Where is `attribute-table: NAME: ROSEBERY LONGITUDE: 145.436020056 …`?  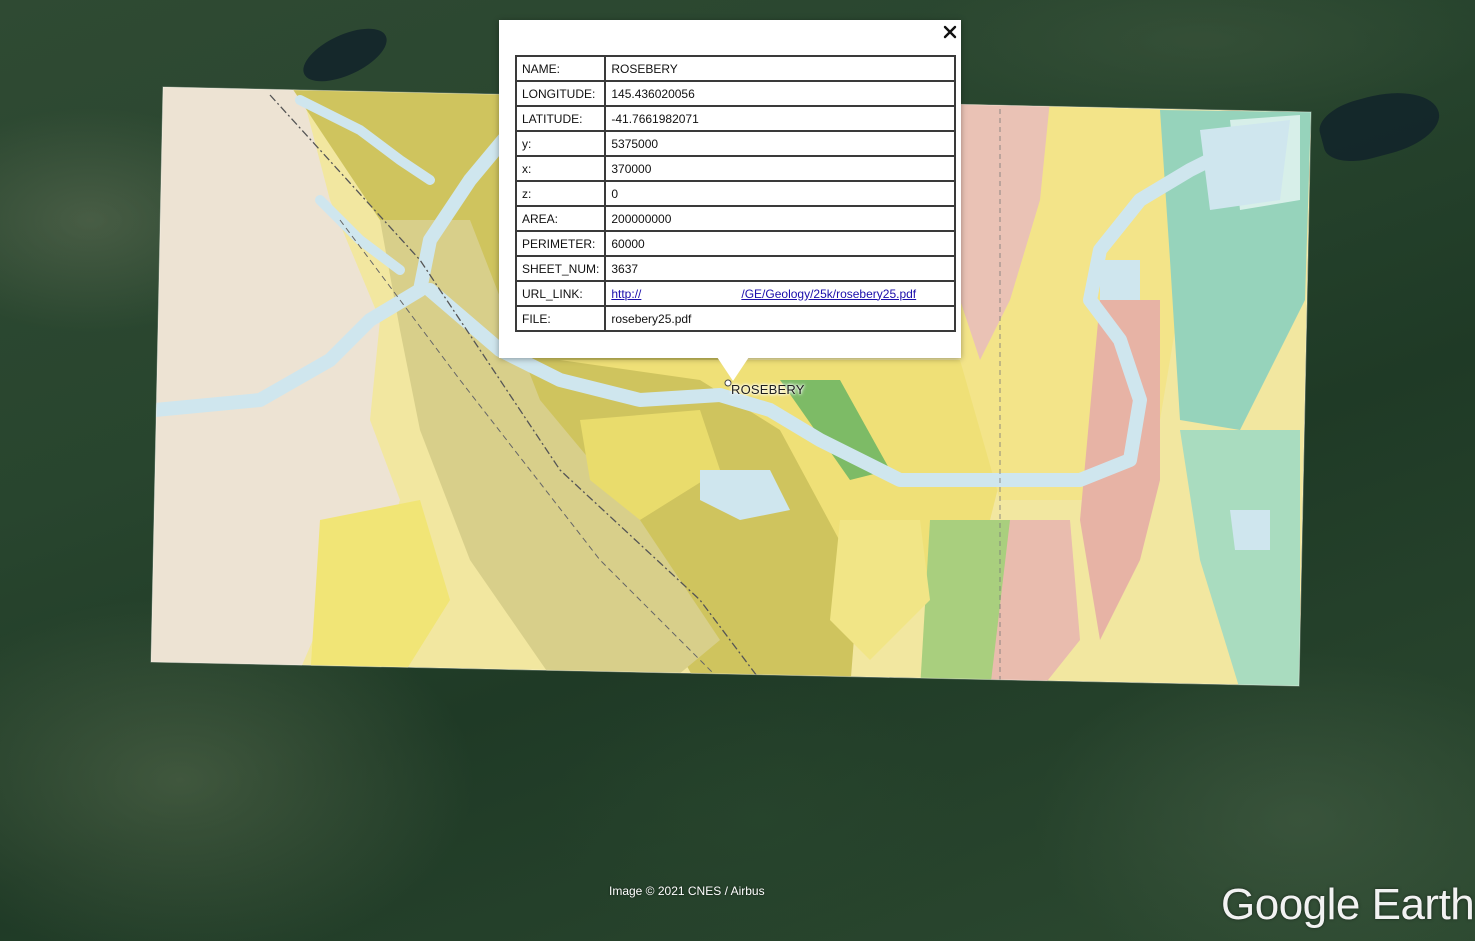
attribute-table: NAME: ROSEBERY LONGITUDE: 145.436020056 … is located at coordinates (735, 193).